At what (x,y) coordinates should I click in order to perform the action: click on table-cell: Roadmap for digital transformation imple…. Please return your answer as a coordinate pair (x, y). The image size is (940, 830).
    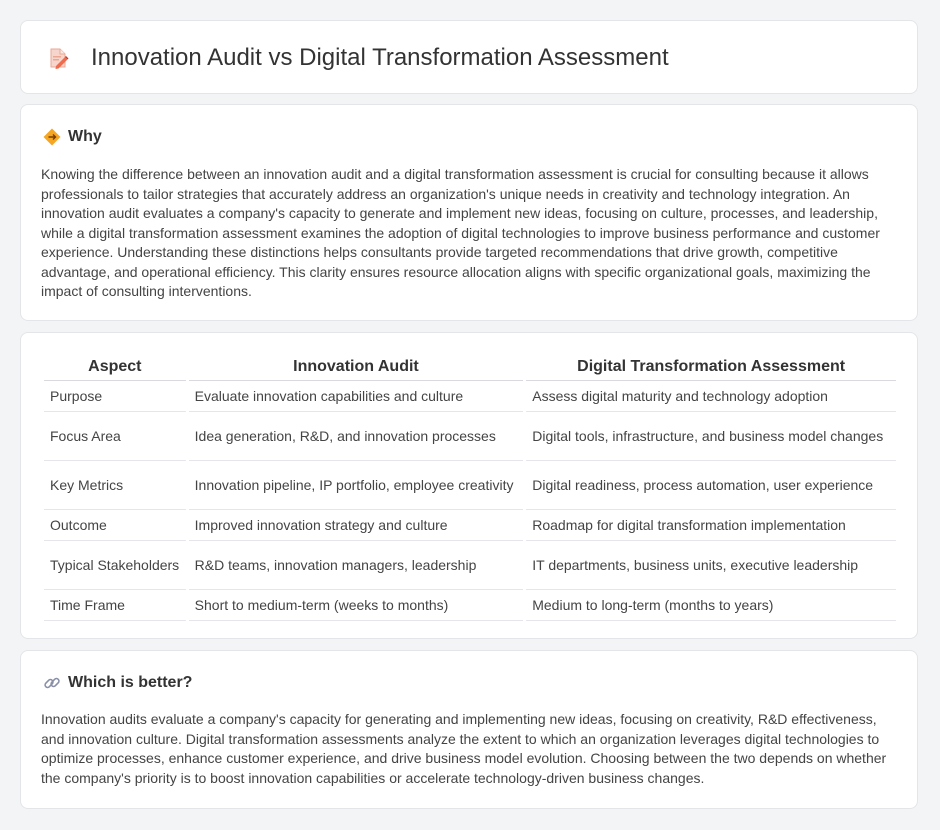
    Looking at the image, I should click on (711, 525).